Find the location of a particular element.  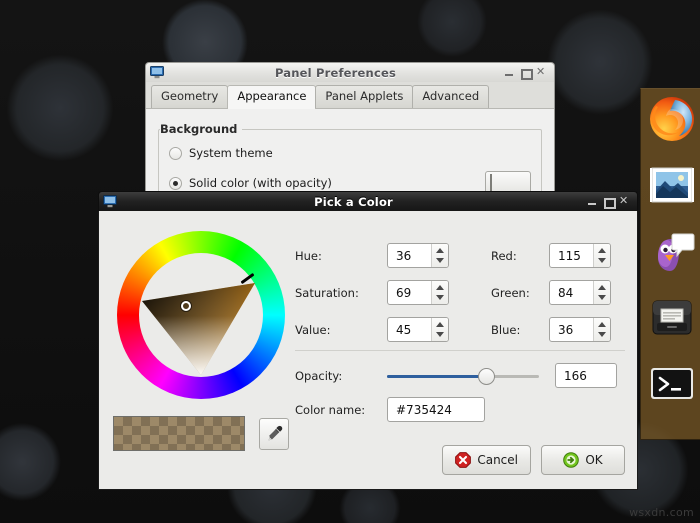

color-name-row: Color name: is located at coordinates (390, 409).